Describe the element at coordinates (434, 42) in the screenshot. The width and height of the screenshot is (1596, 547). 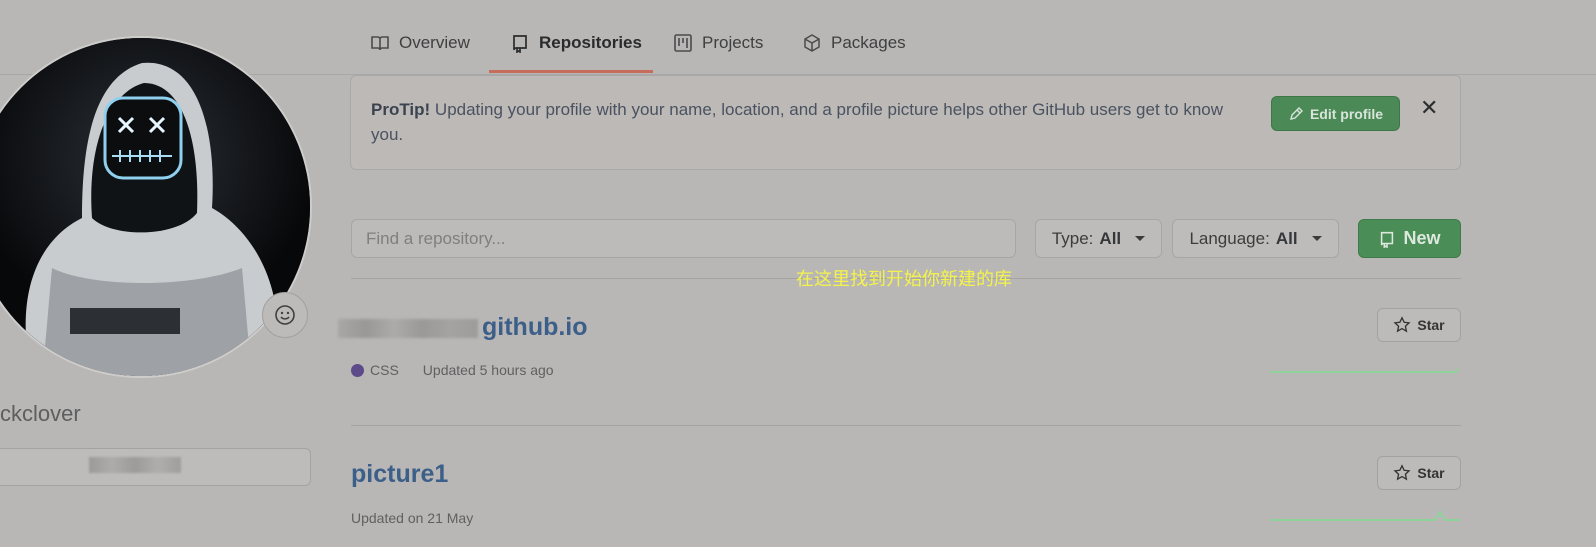
I see `tab-overview-label: Overview` at that location.